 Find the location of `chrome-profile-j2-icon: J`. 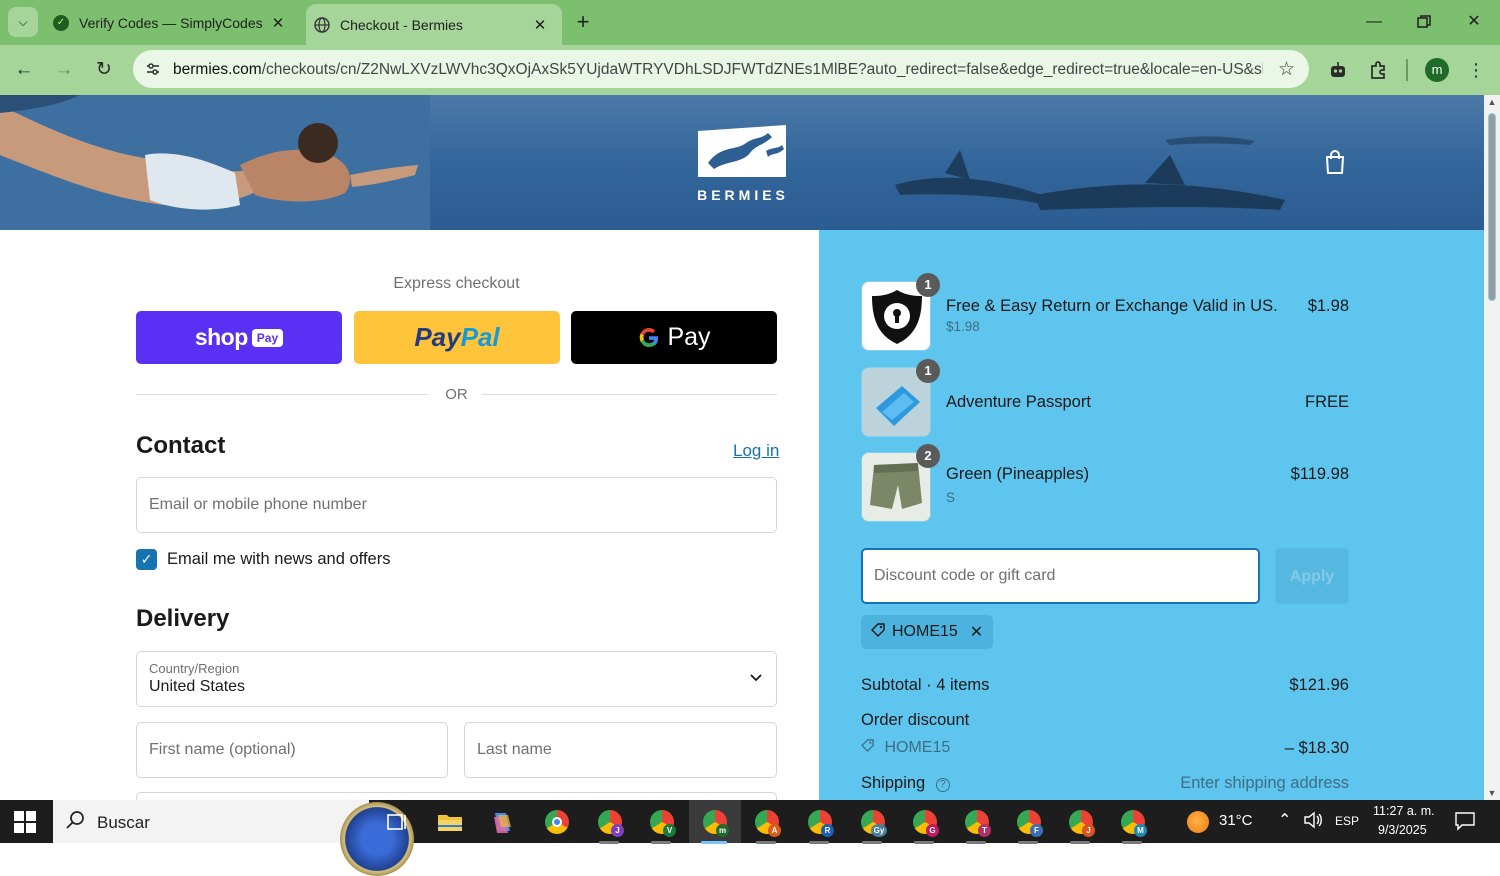

chrome-profile-j2-icon: J is located at coordinates (1080, 825).